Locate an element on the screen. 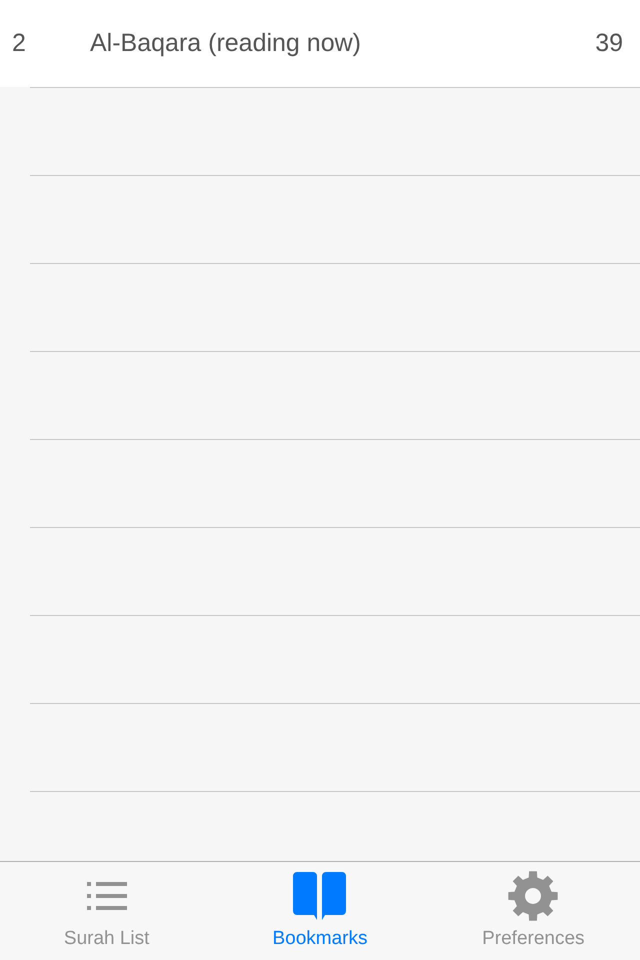 Image resolution: width=640 pixels, height=960 pixels. tab-button: Preferences is located at coordinates (533, 911).